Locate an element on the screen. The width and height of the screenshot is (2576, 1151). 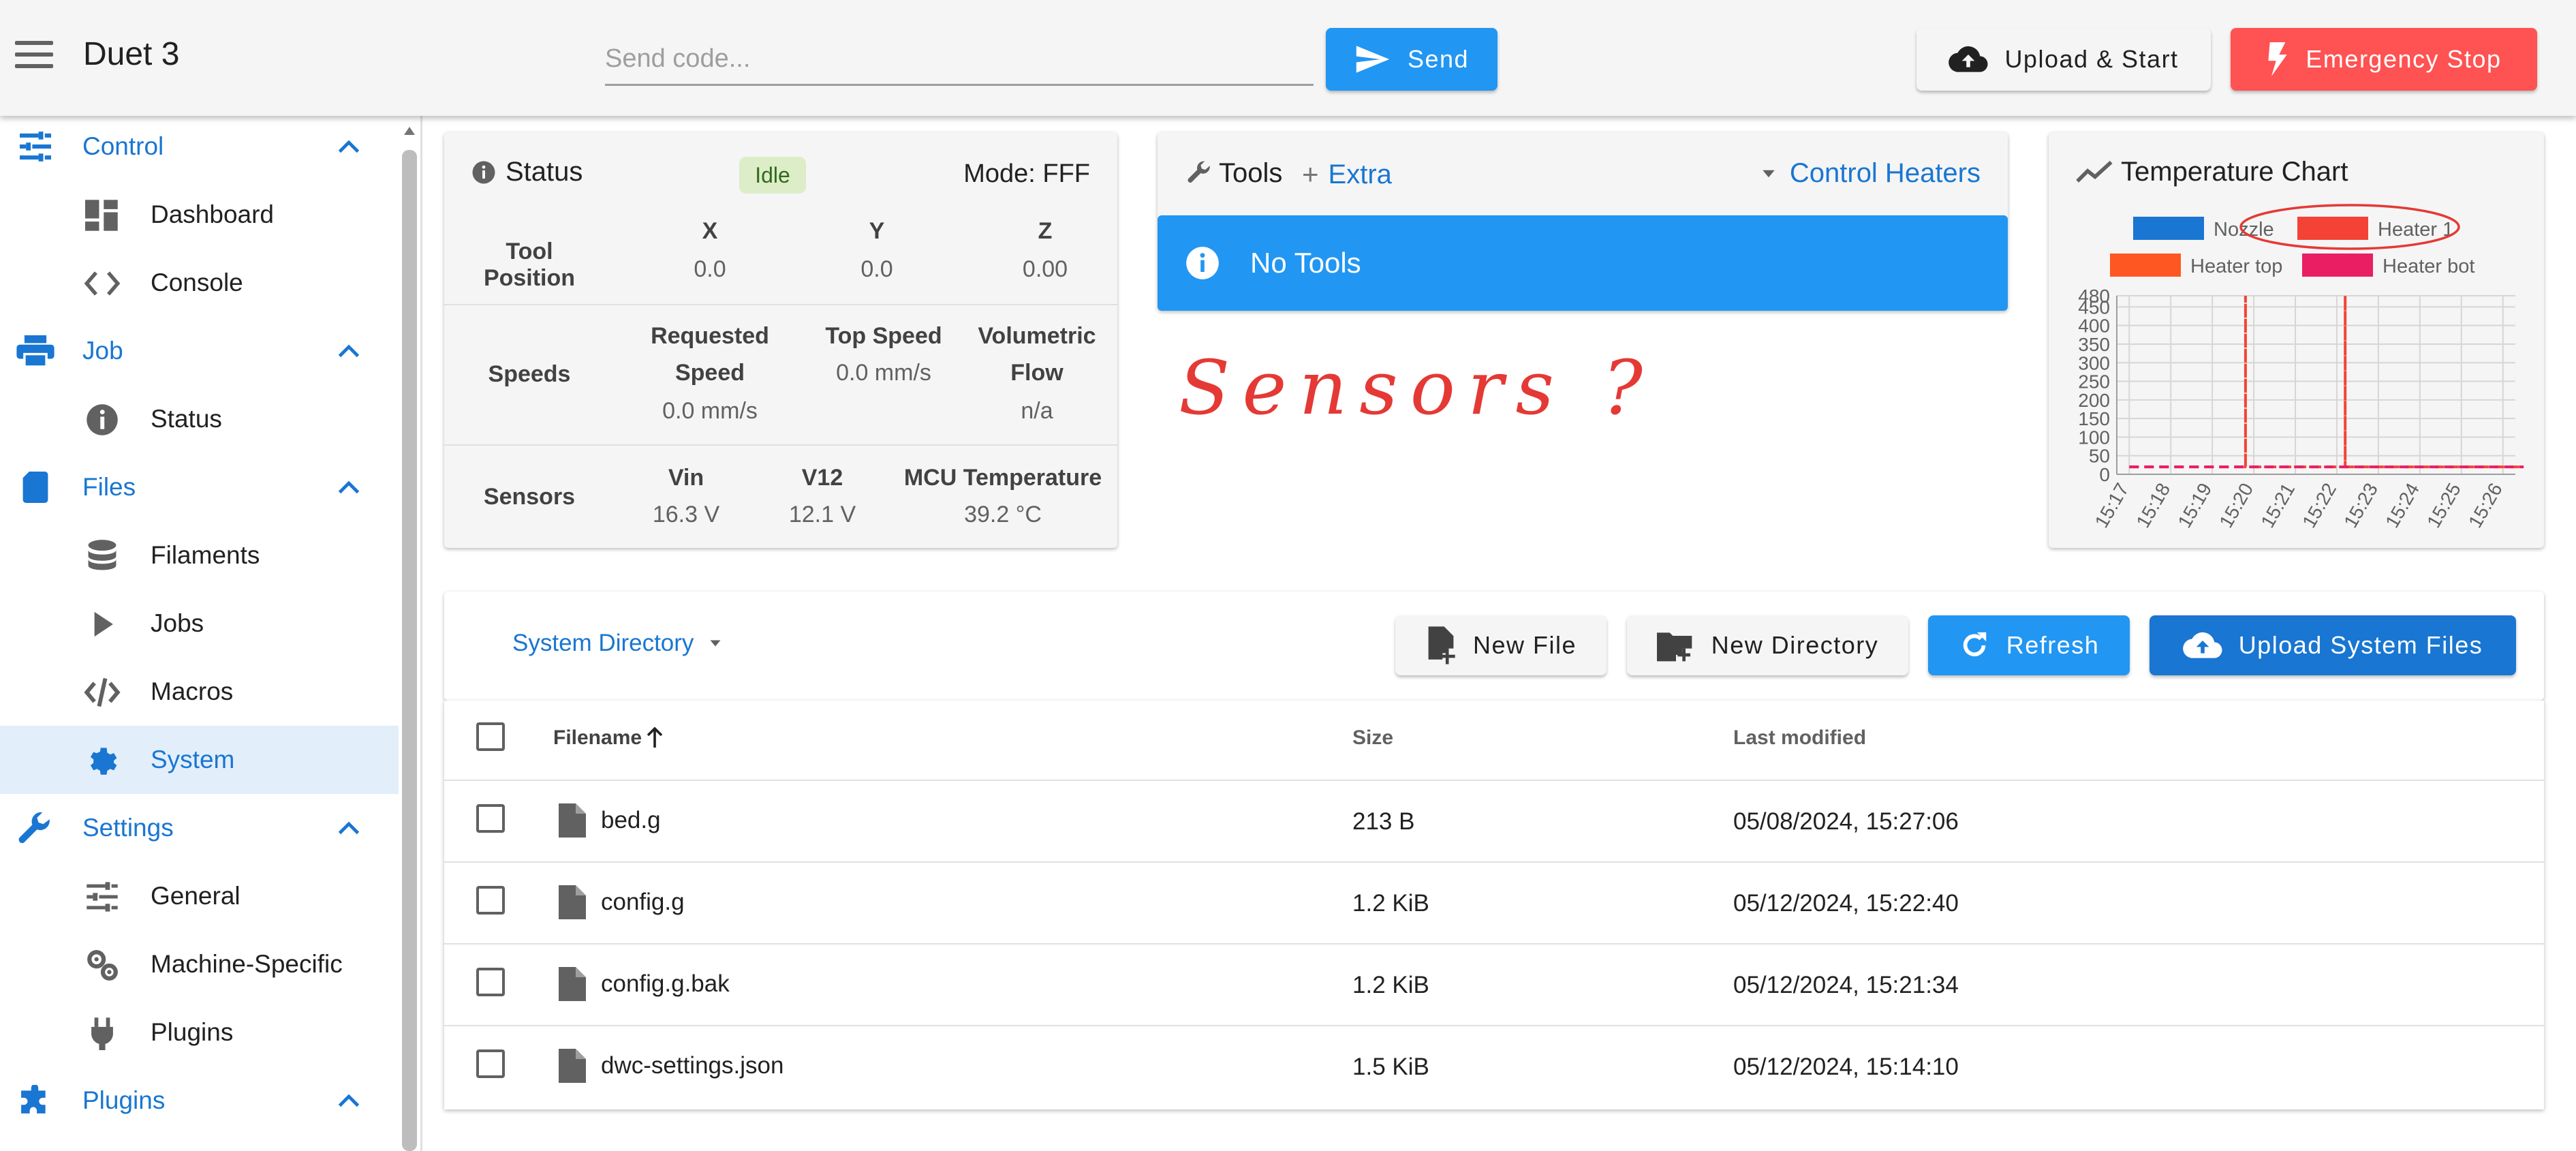
nav-group-settings: Settings is located at coordinates (201, 828).